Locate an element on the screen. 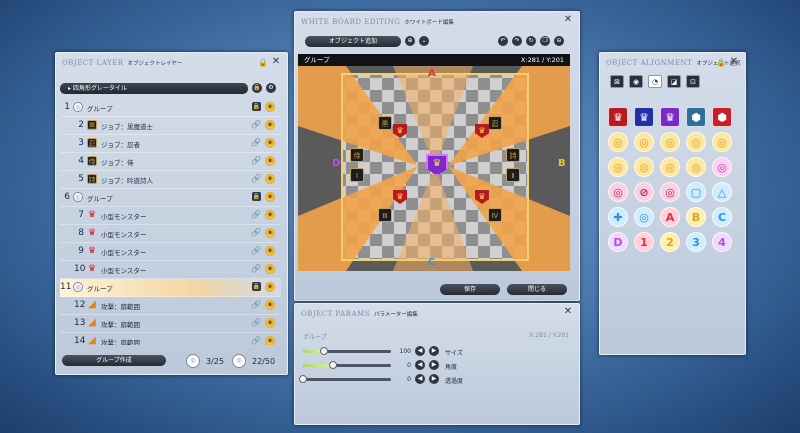 The width and height of the screenshot is (800, 433). layer-settings-button: ⚙ is located at coordinates (271, 88).